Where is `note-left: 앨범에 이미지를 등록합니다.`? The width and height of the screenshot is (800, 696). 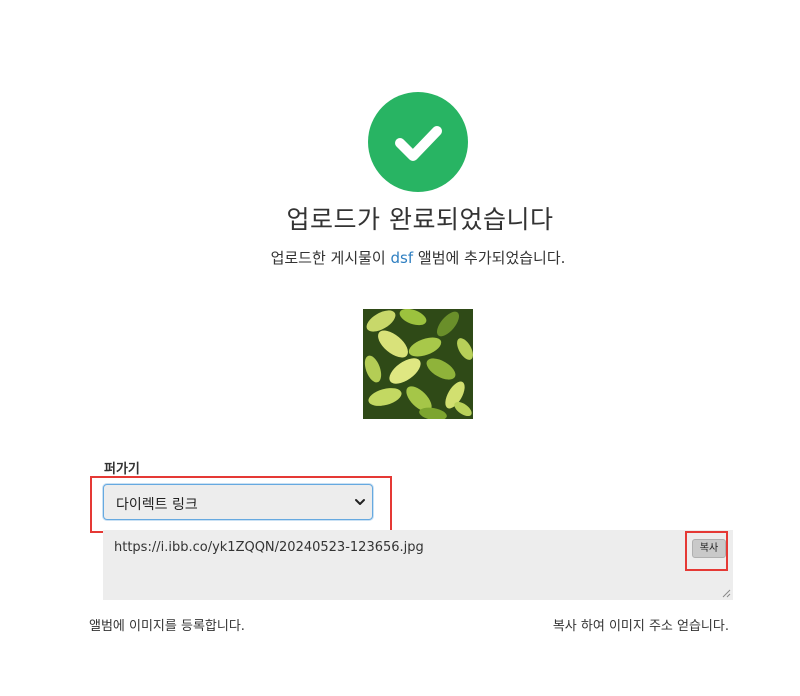 note-left: 앨범에 이미지를 등록합니다. is located at coordinates (167, 626).